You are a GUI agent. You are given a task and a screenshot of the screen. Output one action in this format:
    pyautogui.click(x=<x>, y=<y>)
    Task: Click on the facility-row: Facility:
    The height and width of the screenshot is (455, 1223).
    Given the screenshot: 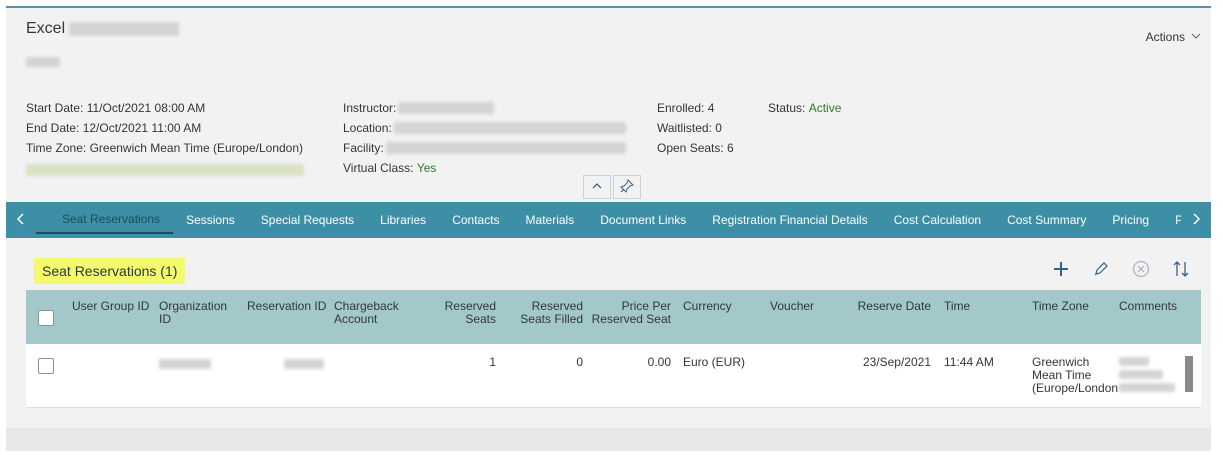 What is the action you would take?
    pyautogui.click(x=484, y=148)
    